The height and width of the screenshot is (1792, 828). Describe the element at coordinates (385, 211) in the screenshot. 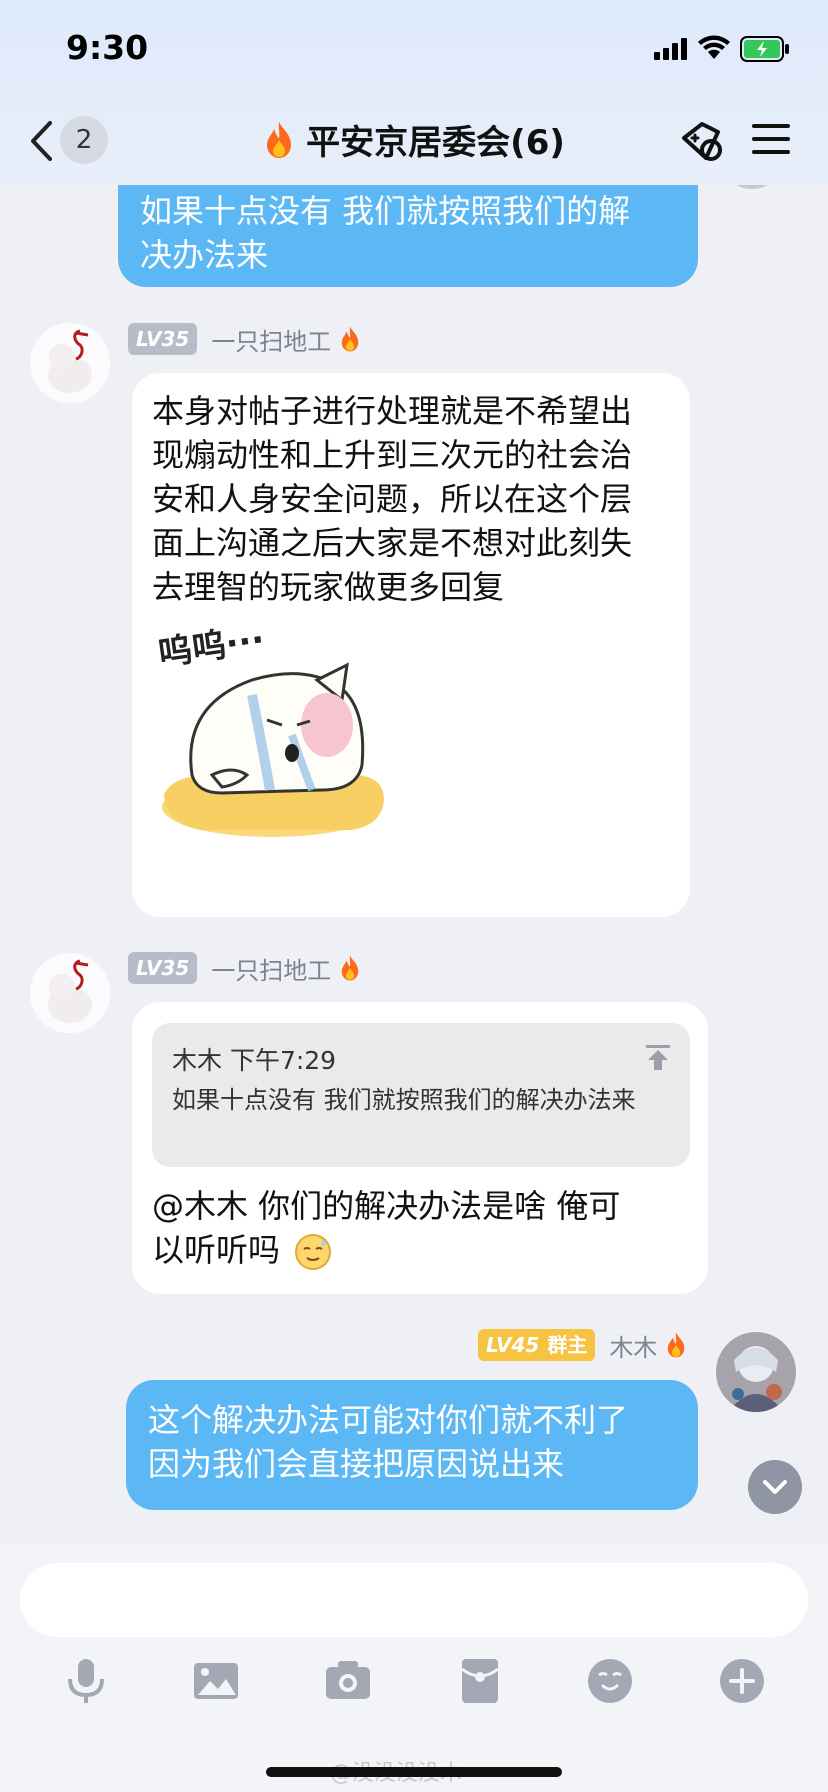

I see `message-line: 如果十点没有 我们就按照我们的解` at that location.